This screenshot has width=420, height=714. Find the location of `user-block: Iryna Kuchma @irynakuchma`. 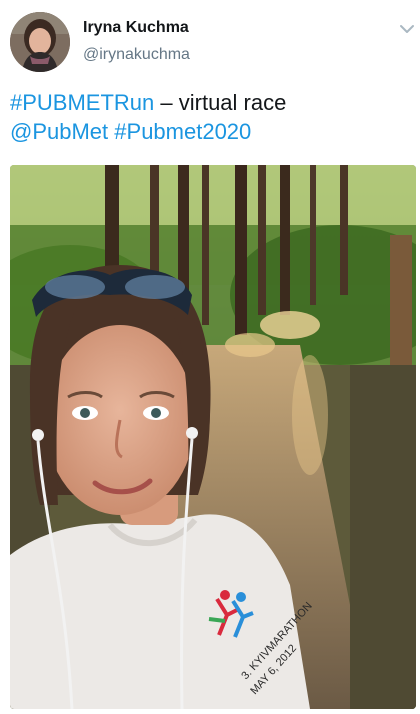

user-block: Iryna Kuchma @irynakuchma is located at coordinates (136, 41).